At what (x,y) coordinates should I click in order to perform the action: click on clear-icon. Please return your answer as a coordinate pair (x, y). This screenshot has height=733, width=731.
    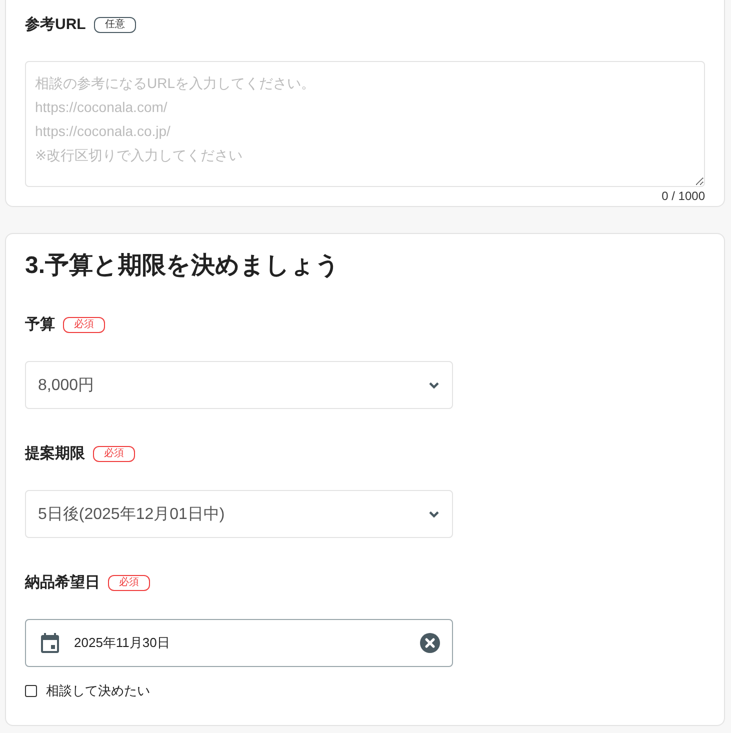
    Looking at the image, I should click on (430, 643).